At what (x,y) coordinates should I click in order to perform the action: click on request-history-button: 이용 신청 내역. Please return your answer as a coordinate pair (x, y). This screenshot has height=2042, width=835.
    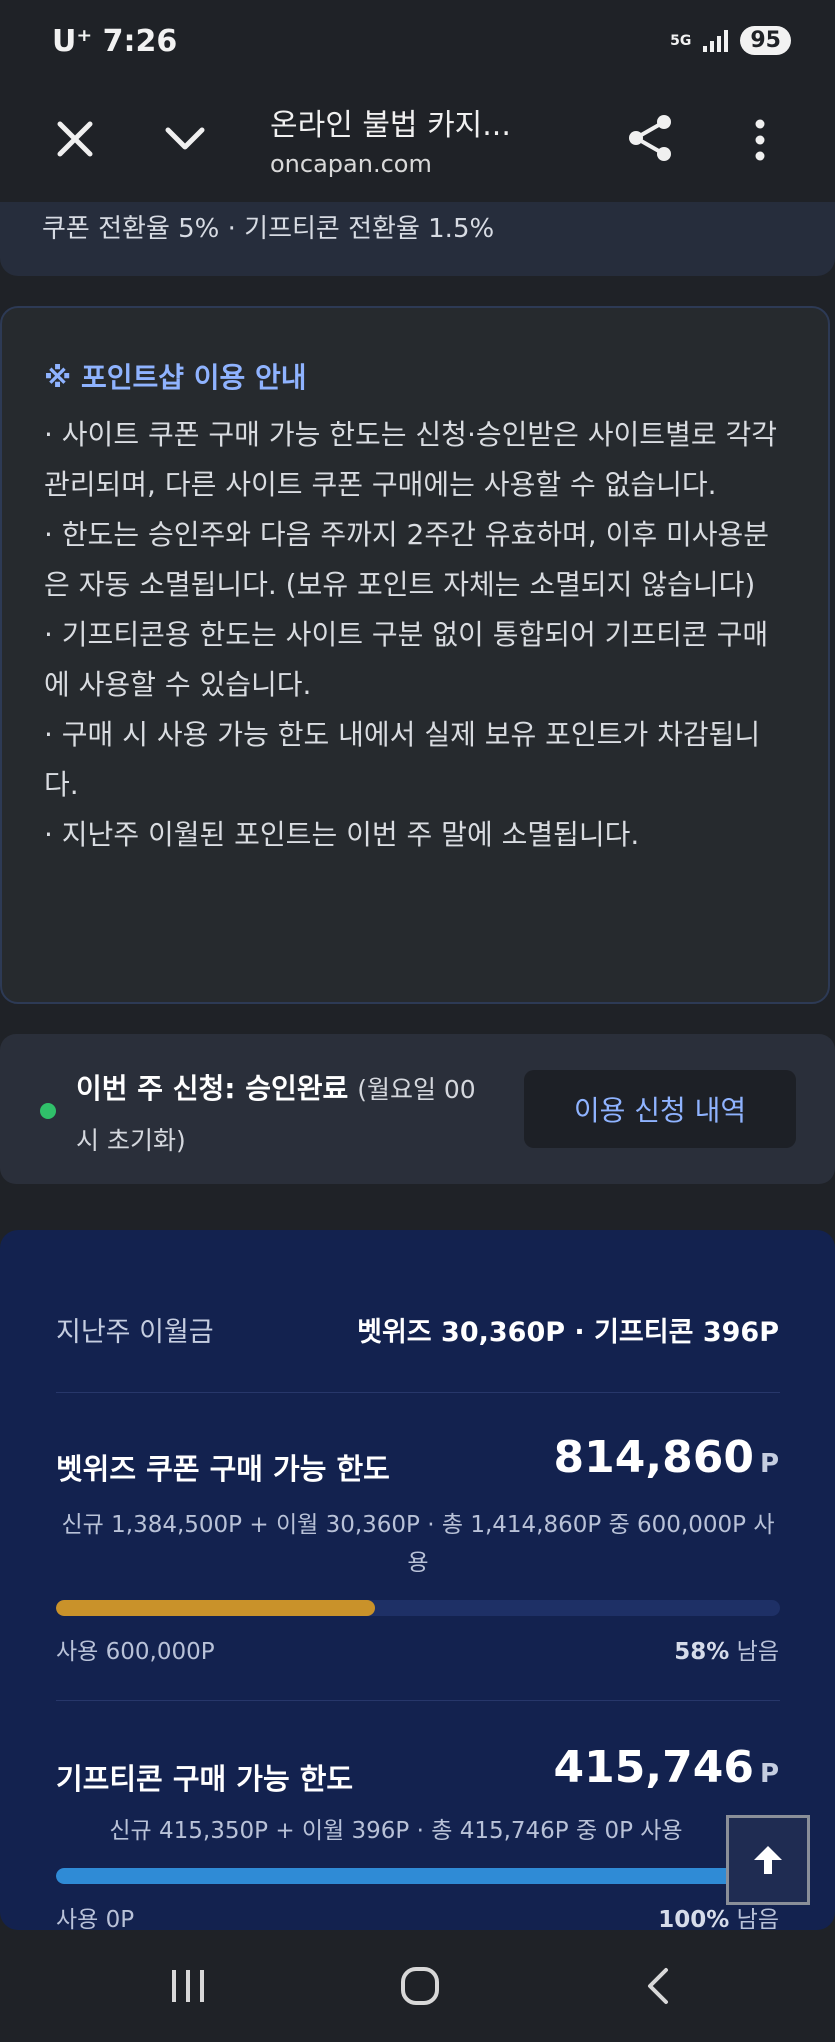
    Looking at the image, I should click on (660, 1109).